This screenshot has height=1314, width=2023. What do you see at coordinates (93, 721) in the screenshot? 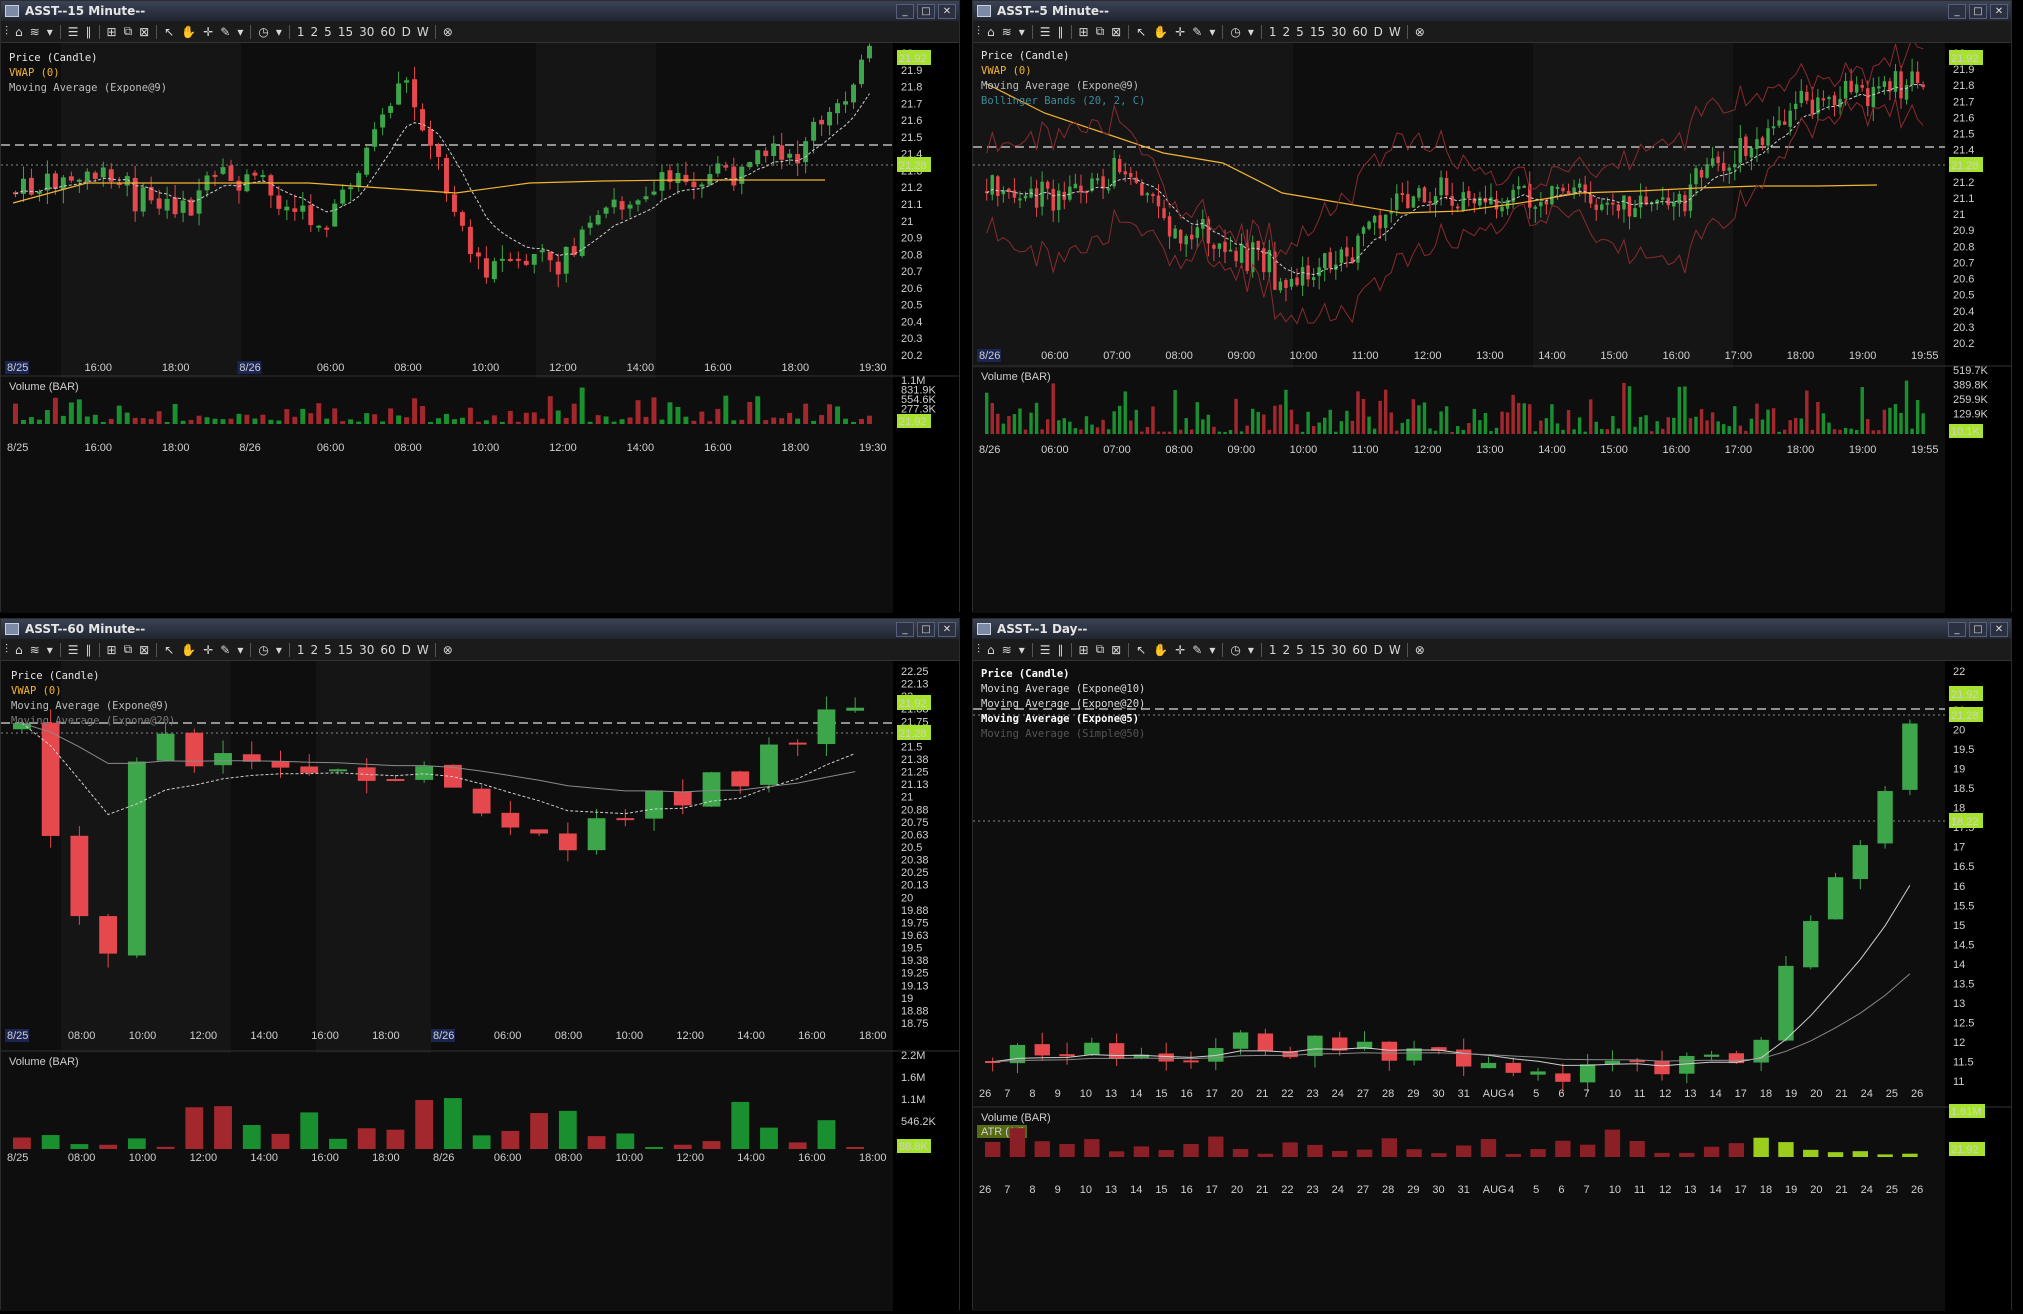
I see `legend-ema20: Moving Average (Expone@20)` at bounding box center [93, 721].